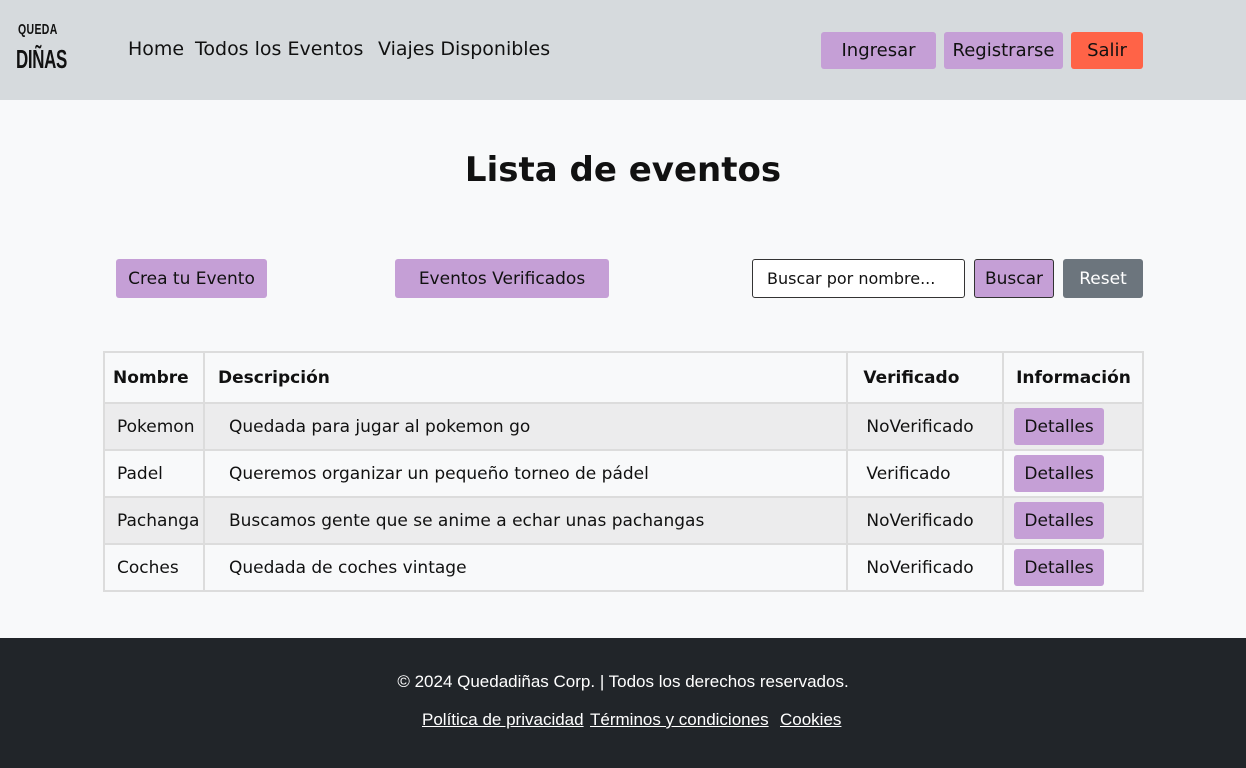 The height and width of the screenshot is (768, 1246). I want to click on create-event-button: Crea tu Evento, so click(191, 278).